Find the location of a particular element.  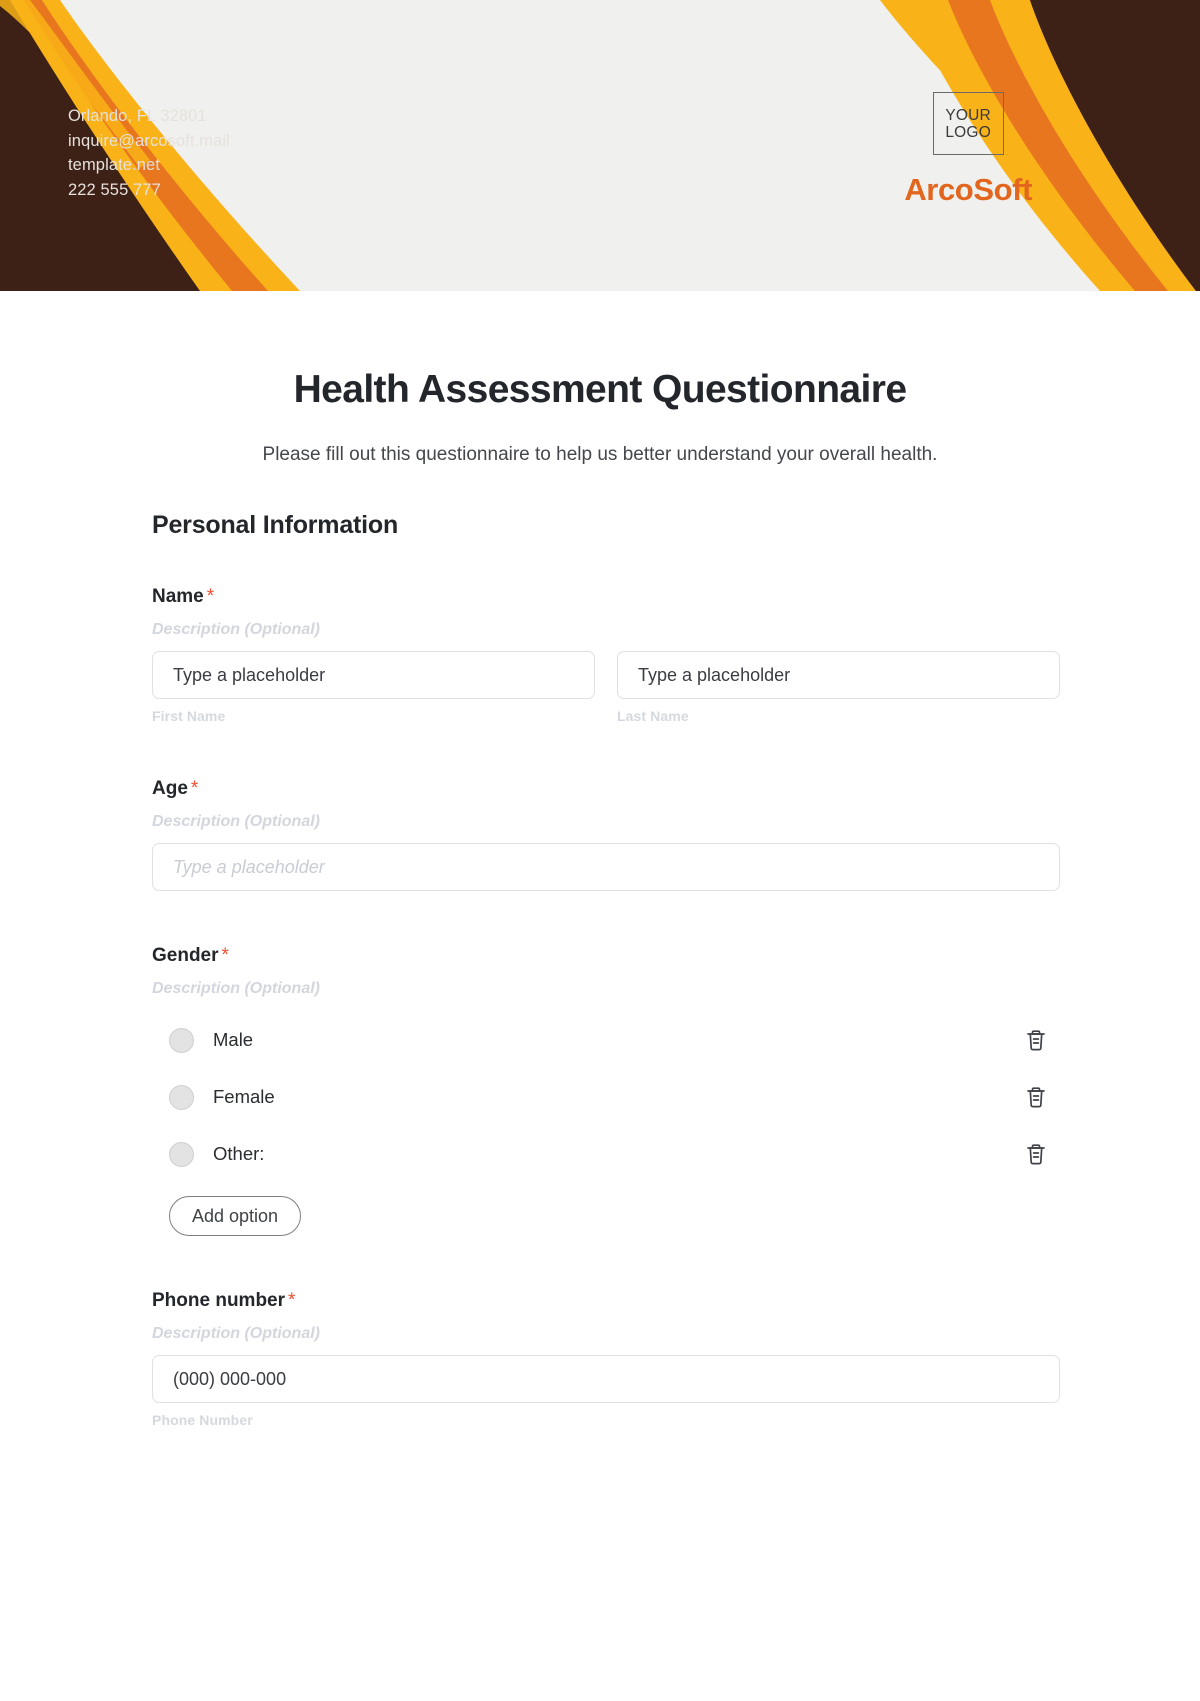

option-row-other: Other: is located at coordinates (606, 1154).